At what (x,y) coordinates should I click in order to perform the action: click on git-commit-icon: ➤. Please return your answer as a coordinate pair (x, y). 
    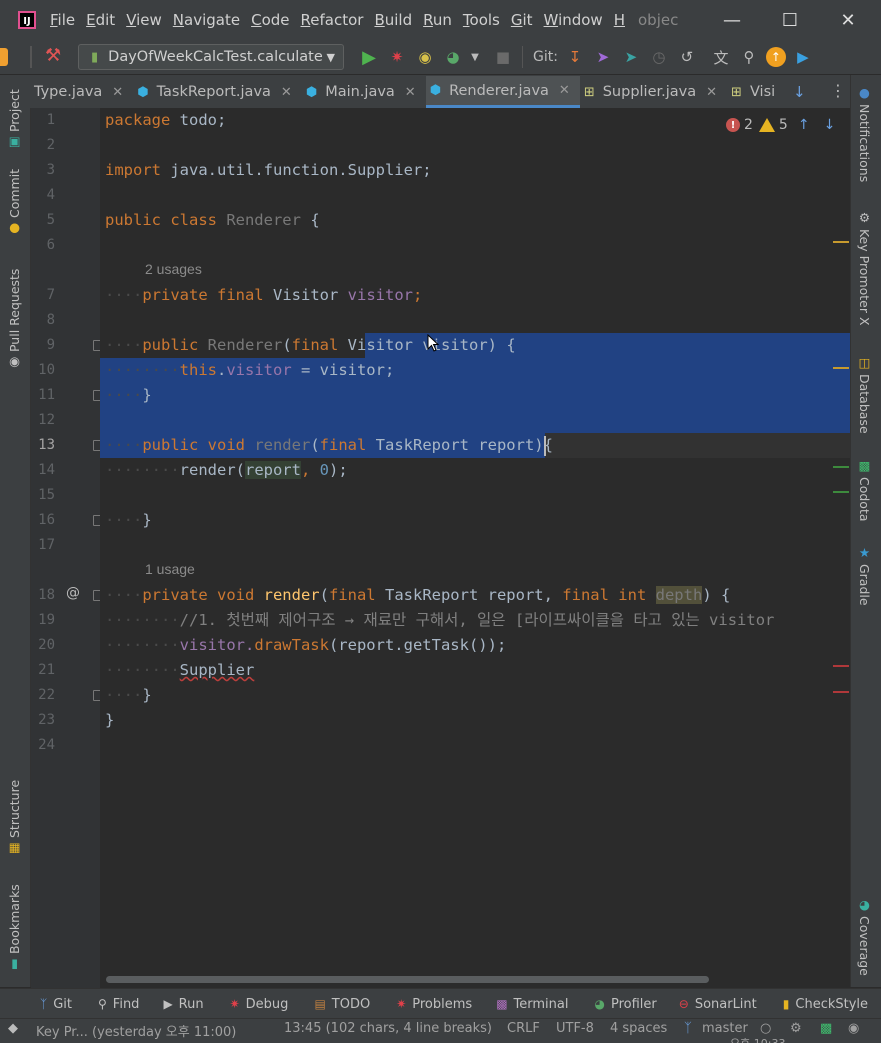
    Looking at the image, I should click on (603, 57).